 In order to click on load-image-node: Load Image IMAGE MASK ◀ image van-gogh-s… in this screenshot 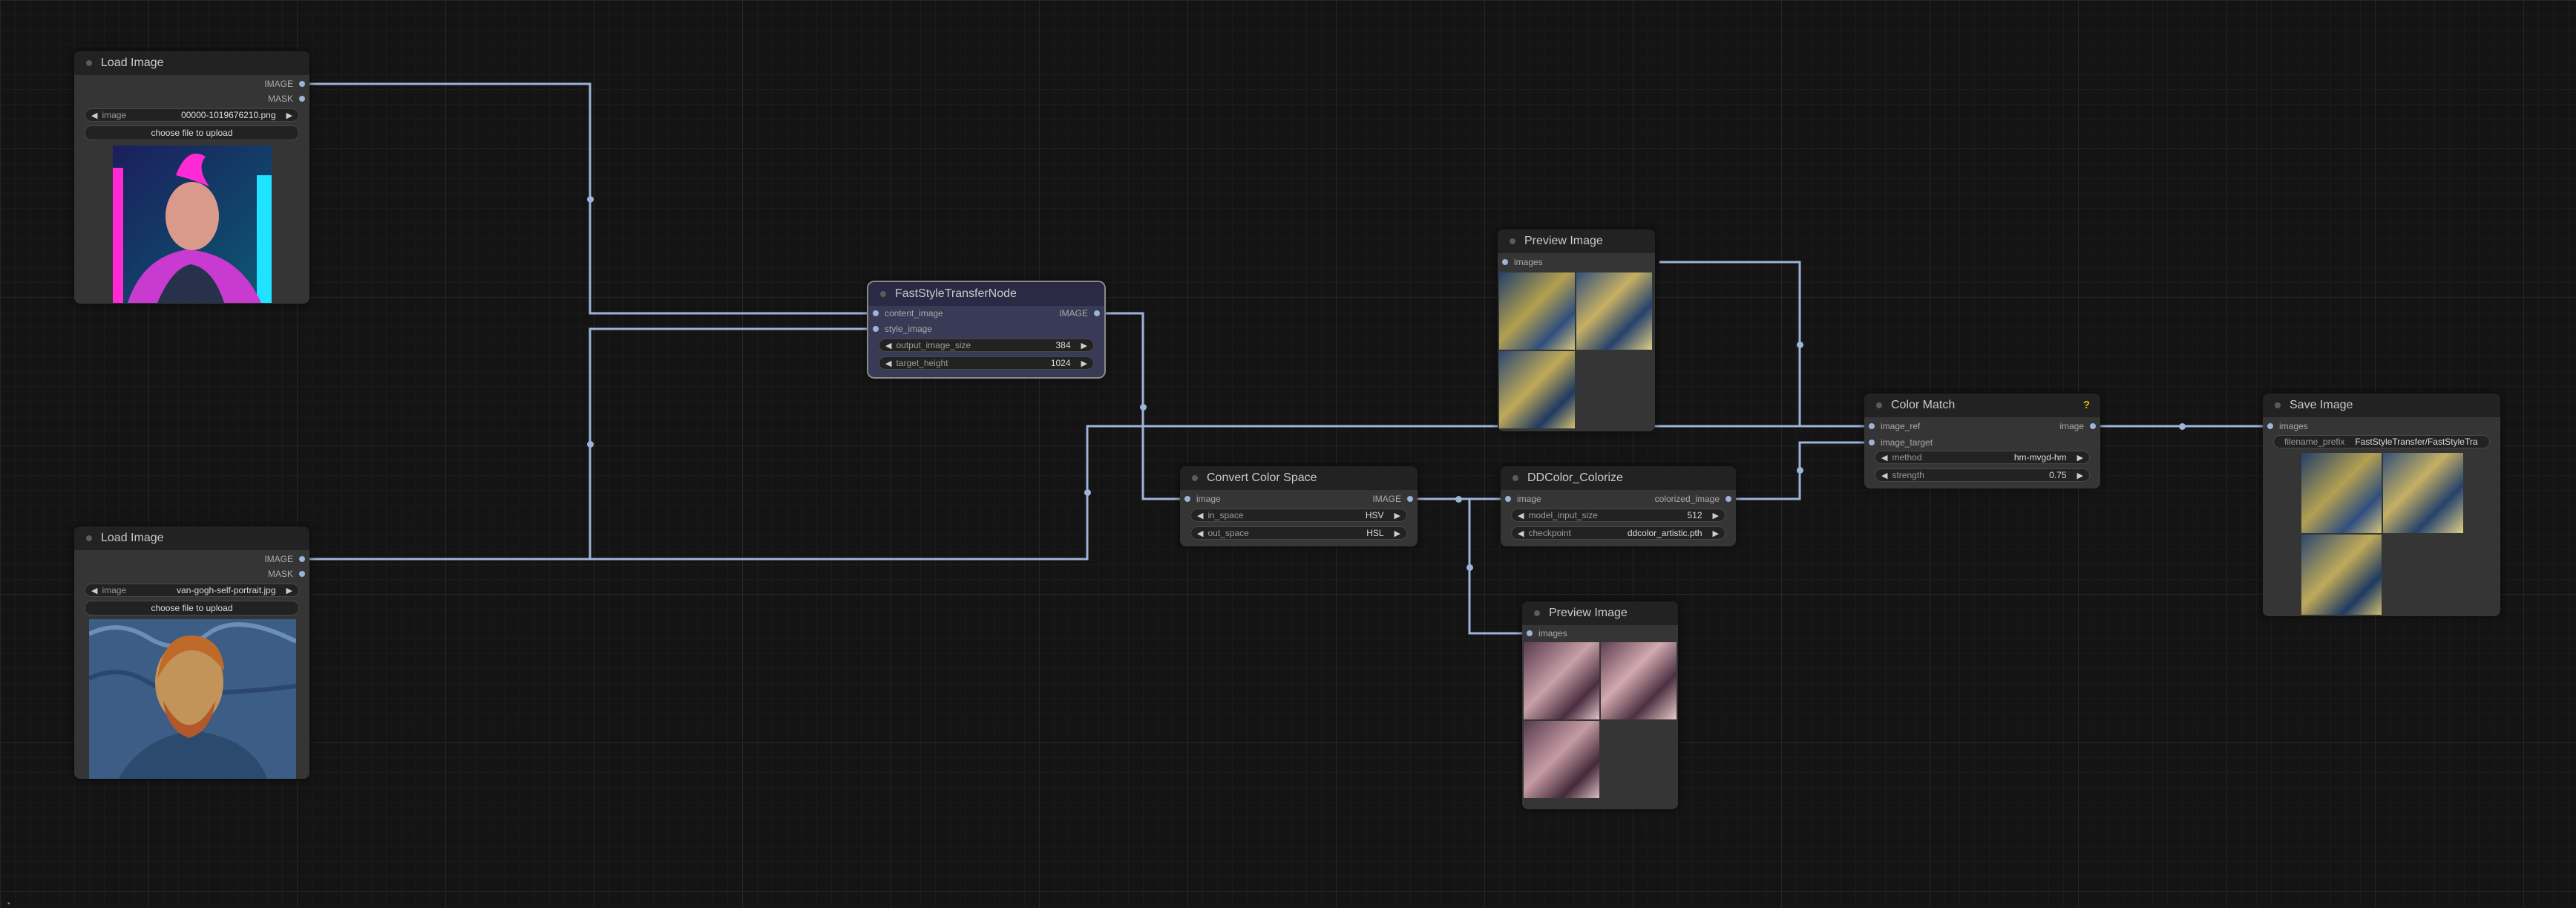, I will do `click(192, 653)`.